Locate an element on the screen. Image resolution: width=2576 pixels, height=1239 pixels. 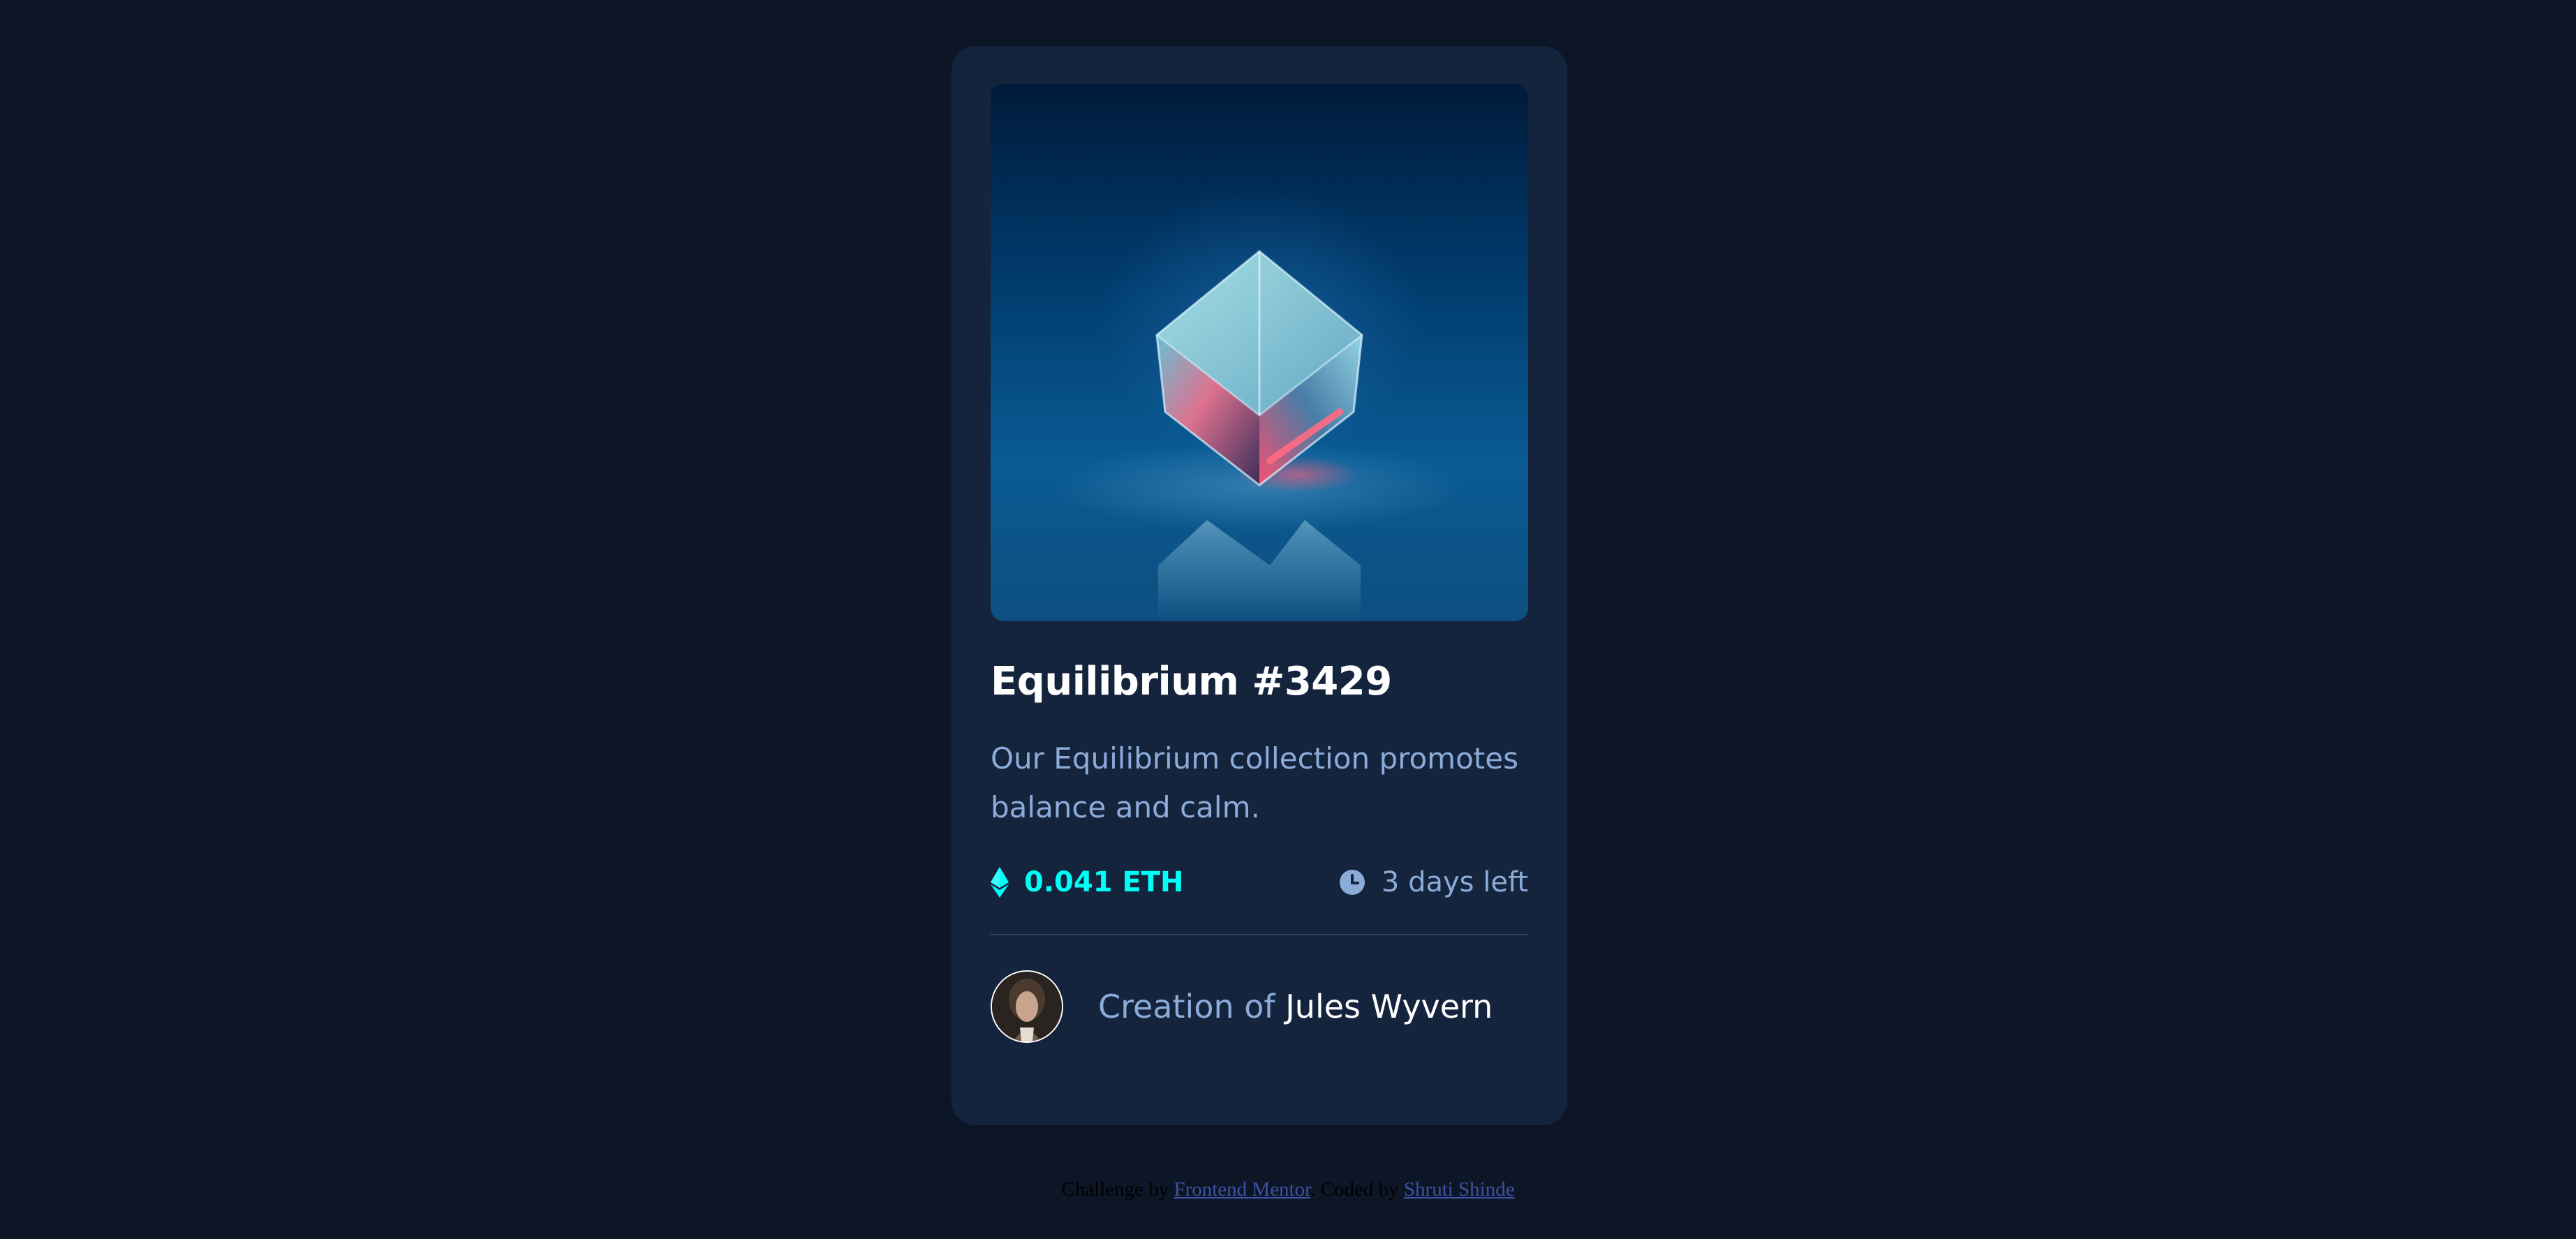
coded-prefix: . Coded by is located at coordinates (1354, 1189).